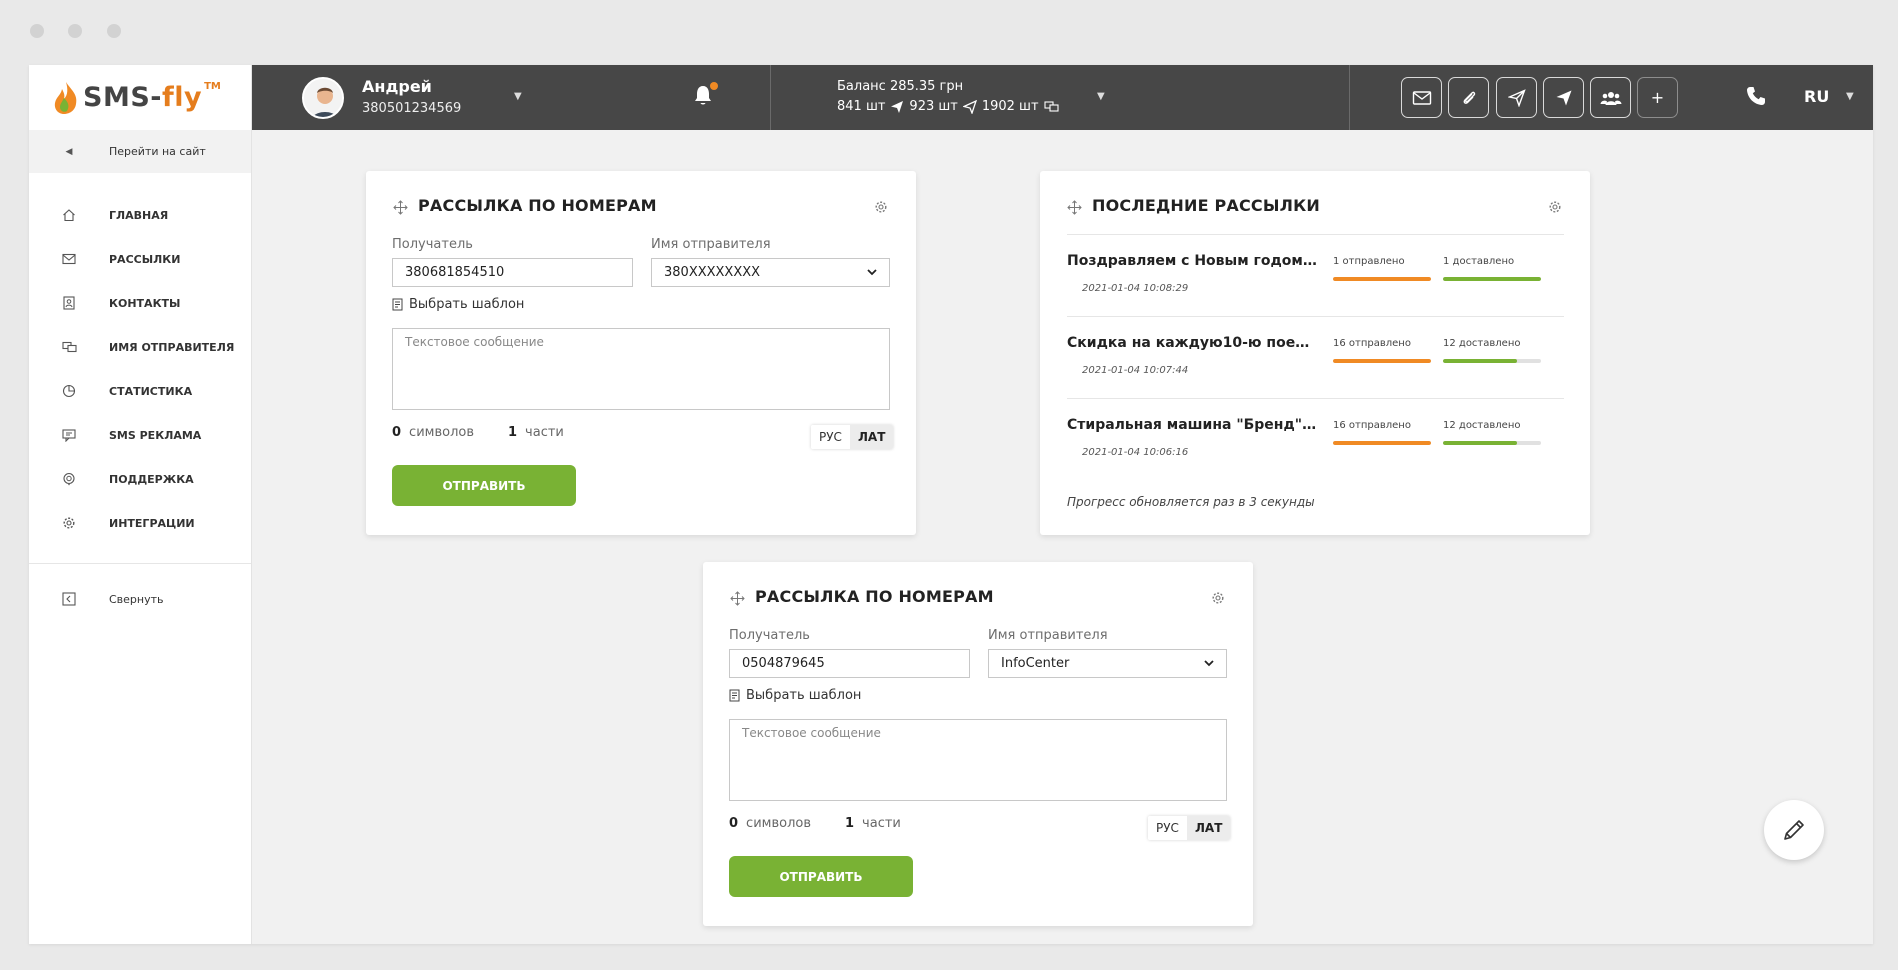 The image size is (1898, 970). I want to click on chevron-down-icon, so click(1209, 663).